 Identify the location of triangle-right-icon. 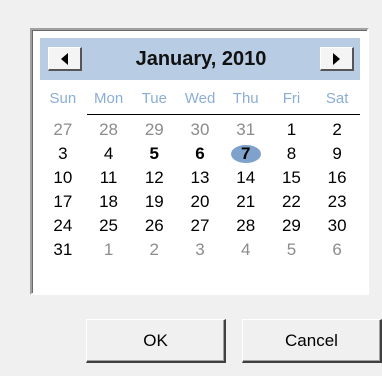
(336, 58).